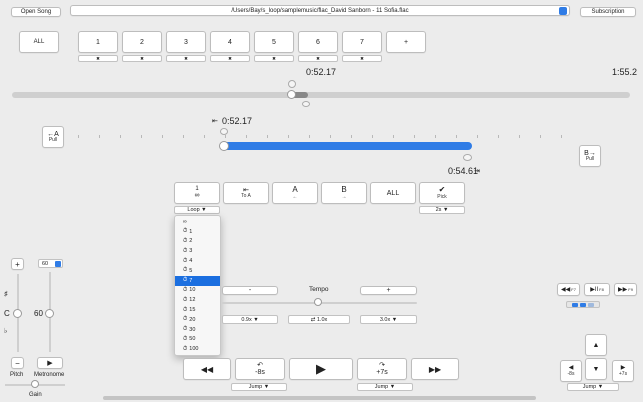 The height and width of the screenshot is (402, 643). What do you see at coordinates (207, 369) in the screenshot?
I see `rewind-button: ◀◀` at bounding box center [207, 369].